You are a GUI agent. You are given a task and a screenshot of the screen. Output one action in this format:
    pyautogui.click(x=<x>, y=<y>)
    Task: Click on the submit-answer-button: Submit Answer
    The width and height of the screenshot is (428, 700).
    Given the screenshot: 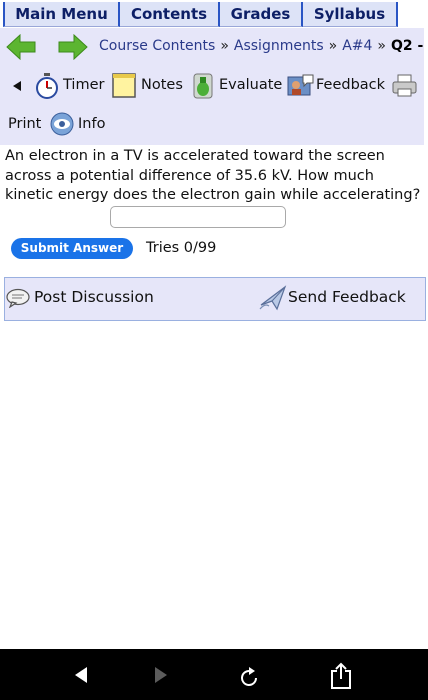 What is the action you would take?
    pyautogui.click(x=72, y=248)
    